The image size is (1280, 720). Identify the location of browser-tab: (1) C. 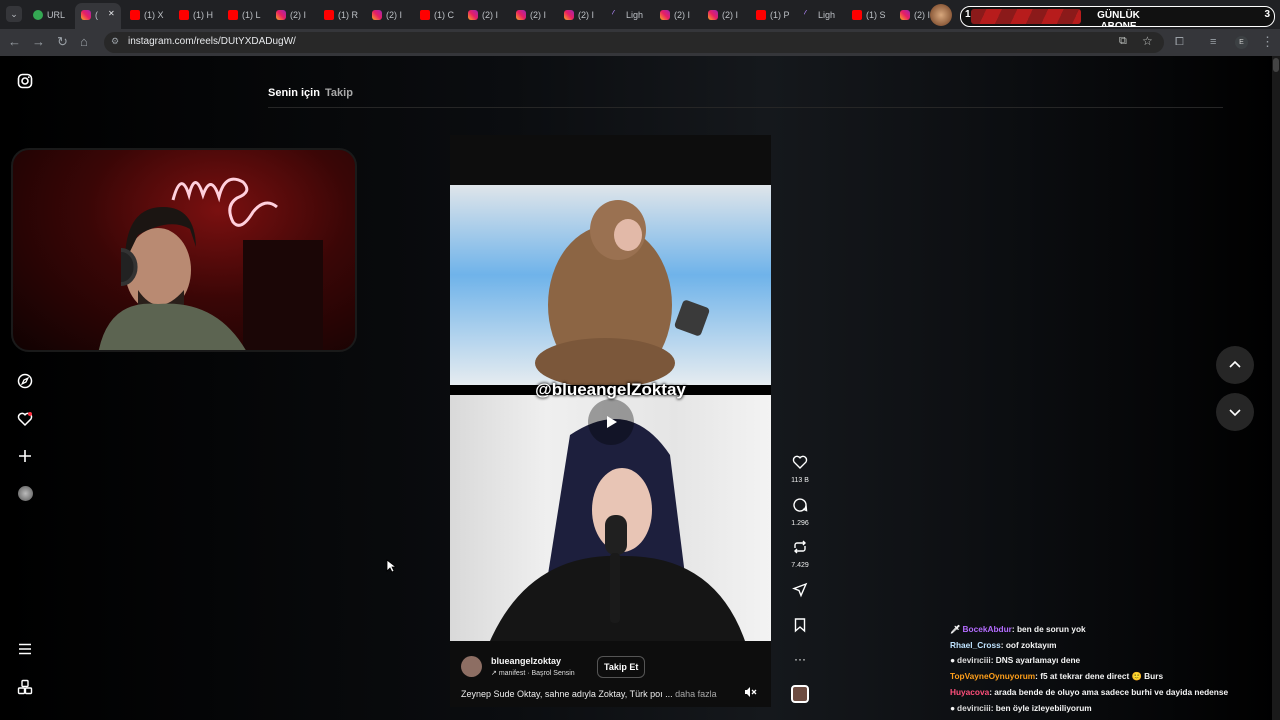
(440, 15).